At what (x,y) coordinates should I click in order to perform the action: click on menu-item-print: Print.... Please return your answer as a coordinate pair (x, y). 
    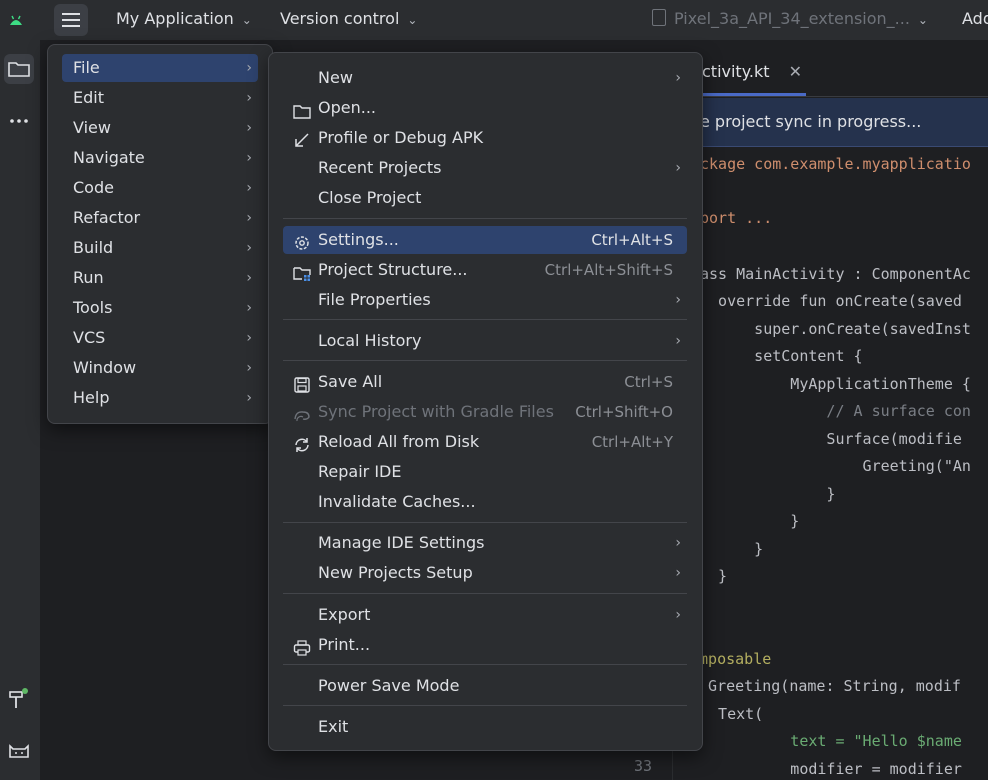
    Looking at the image, I should click on (485, 645).